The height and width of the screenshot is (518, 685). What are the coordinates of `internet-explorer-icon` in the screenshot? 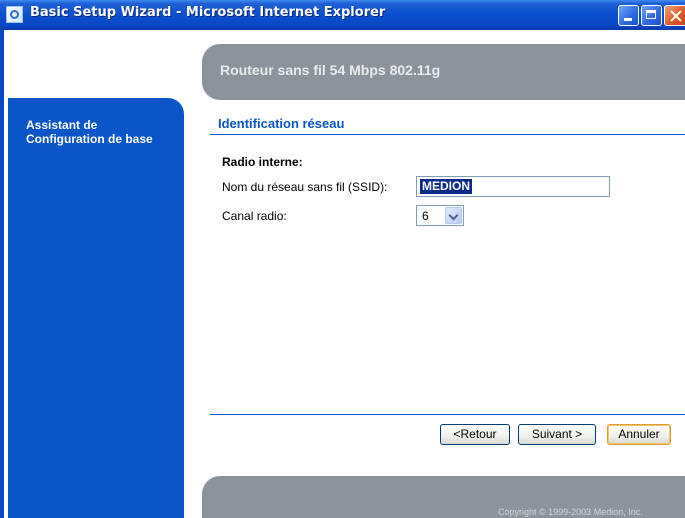 It's located at (14, 14).